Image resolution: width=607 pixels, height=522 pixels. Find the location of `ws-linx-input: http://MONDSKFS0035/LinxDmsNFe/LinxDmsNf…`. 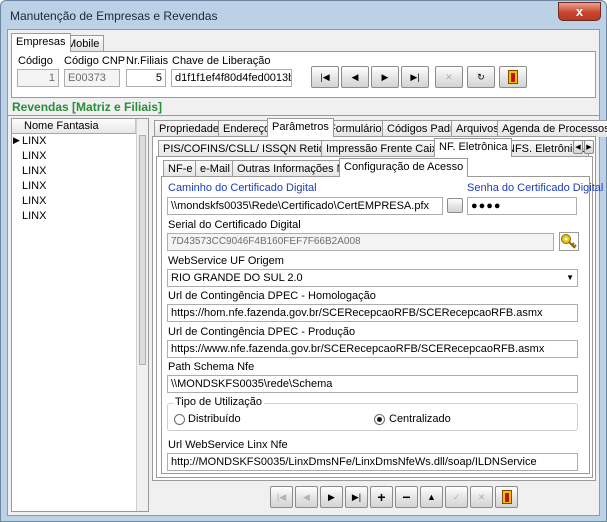

ws-linx-input: http://MONDSKFS0035/LinxDmsNFe/LinxDmsNf… is located at coordinates (372, 462).